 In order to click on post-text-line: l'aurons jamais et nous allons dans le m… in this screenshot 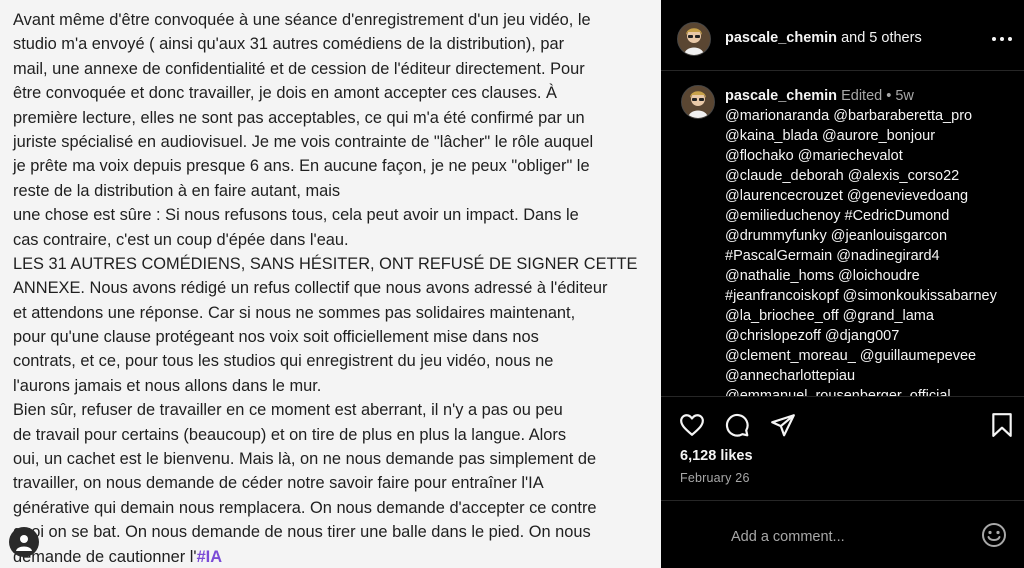, I will do `click(167, 385)`.